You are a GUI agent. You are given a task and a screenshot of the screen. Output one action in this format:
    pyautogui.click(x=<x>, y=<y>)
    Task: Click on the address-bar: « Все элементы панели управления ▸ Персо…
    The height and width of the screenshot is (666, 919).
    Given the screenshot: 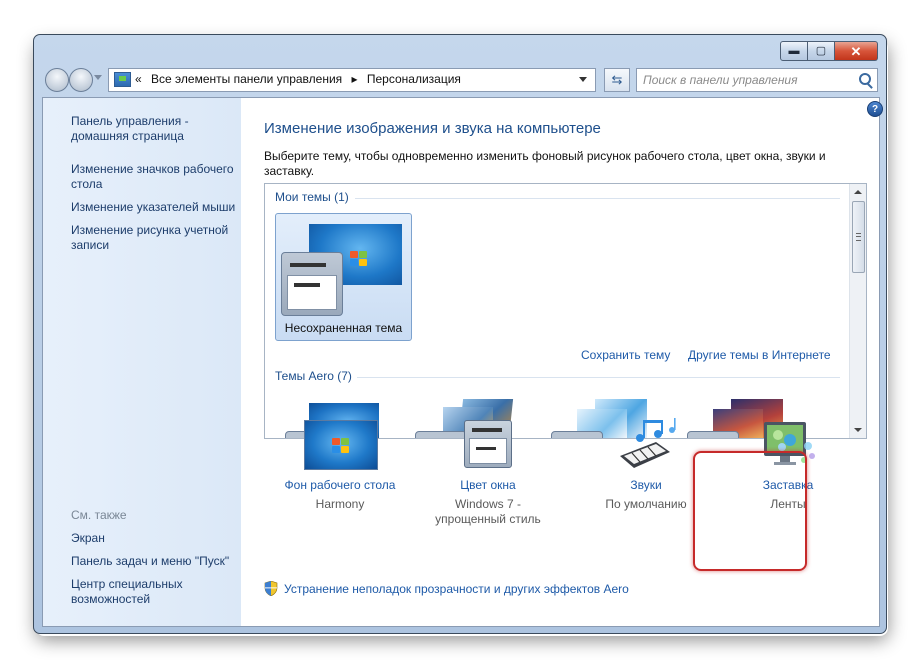 What is the action you would take?
    pyautogui.click(x=352, y=80)
    